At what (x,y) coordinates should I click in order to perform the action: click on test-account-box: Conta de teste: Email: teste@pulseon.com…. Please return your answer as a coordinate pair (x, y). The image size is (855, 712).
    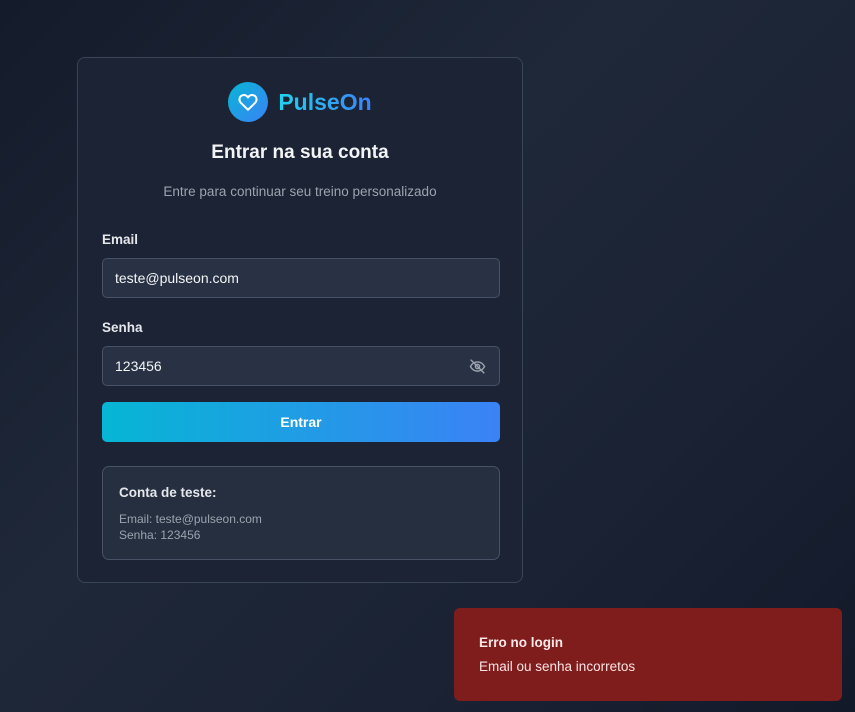
    Looking at the image, I should click on (301, 513).